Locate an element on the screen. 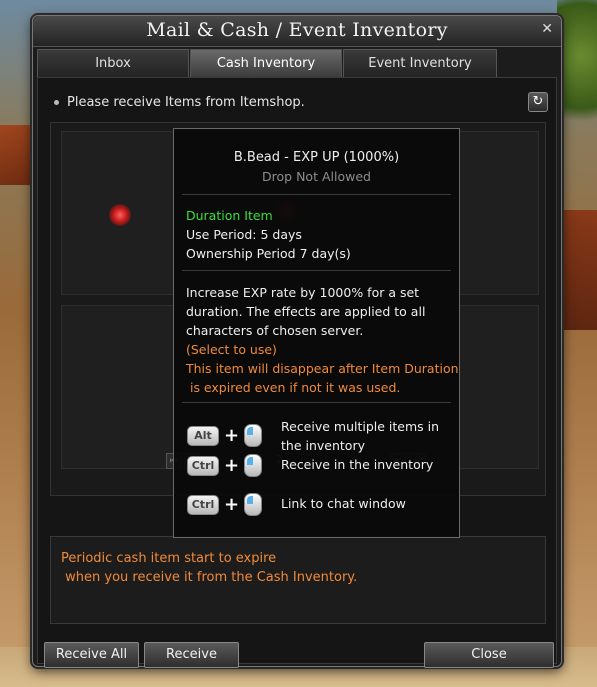 Image resolution: width=597 pixels, height=687 pixels. receive-all-button: Receive All is located at coordinates (91, 655).